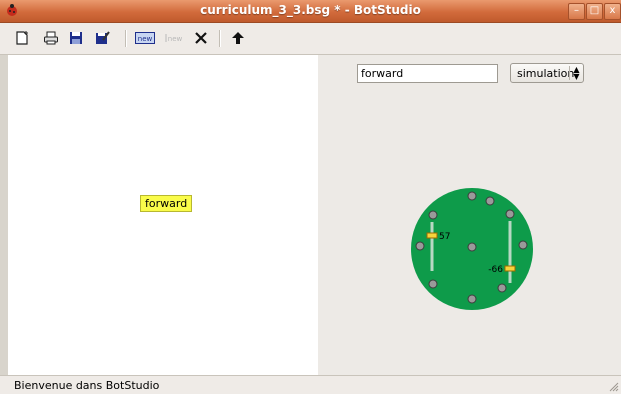  Describe the element at coordinates (523, 245) in the screenshot. I see `sensor-right-side` at that location.